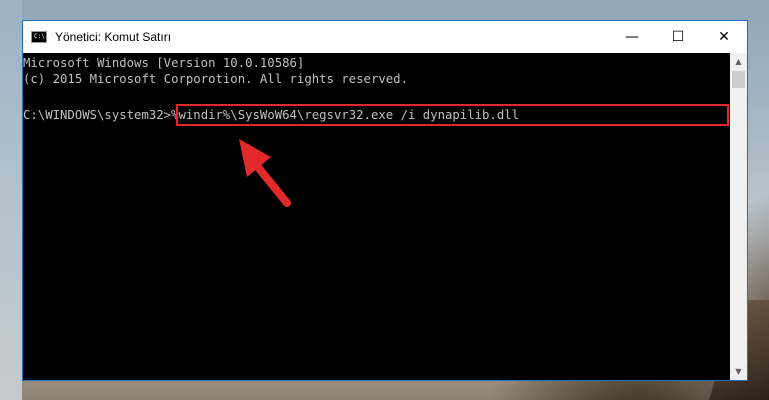 This screenshot has width=769, height=400. What do you see at coordinates (113, 37) in the screenshot?
I see `window-title: Yönetici: Komut Satırı` at bounding box center [113, 37].